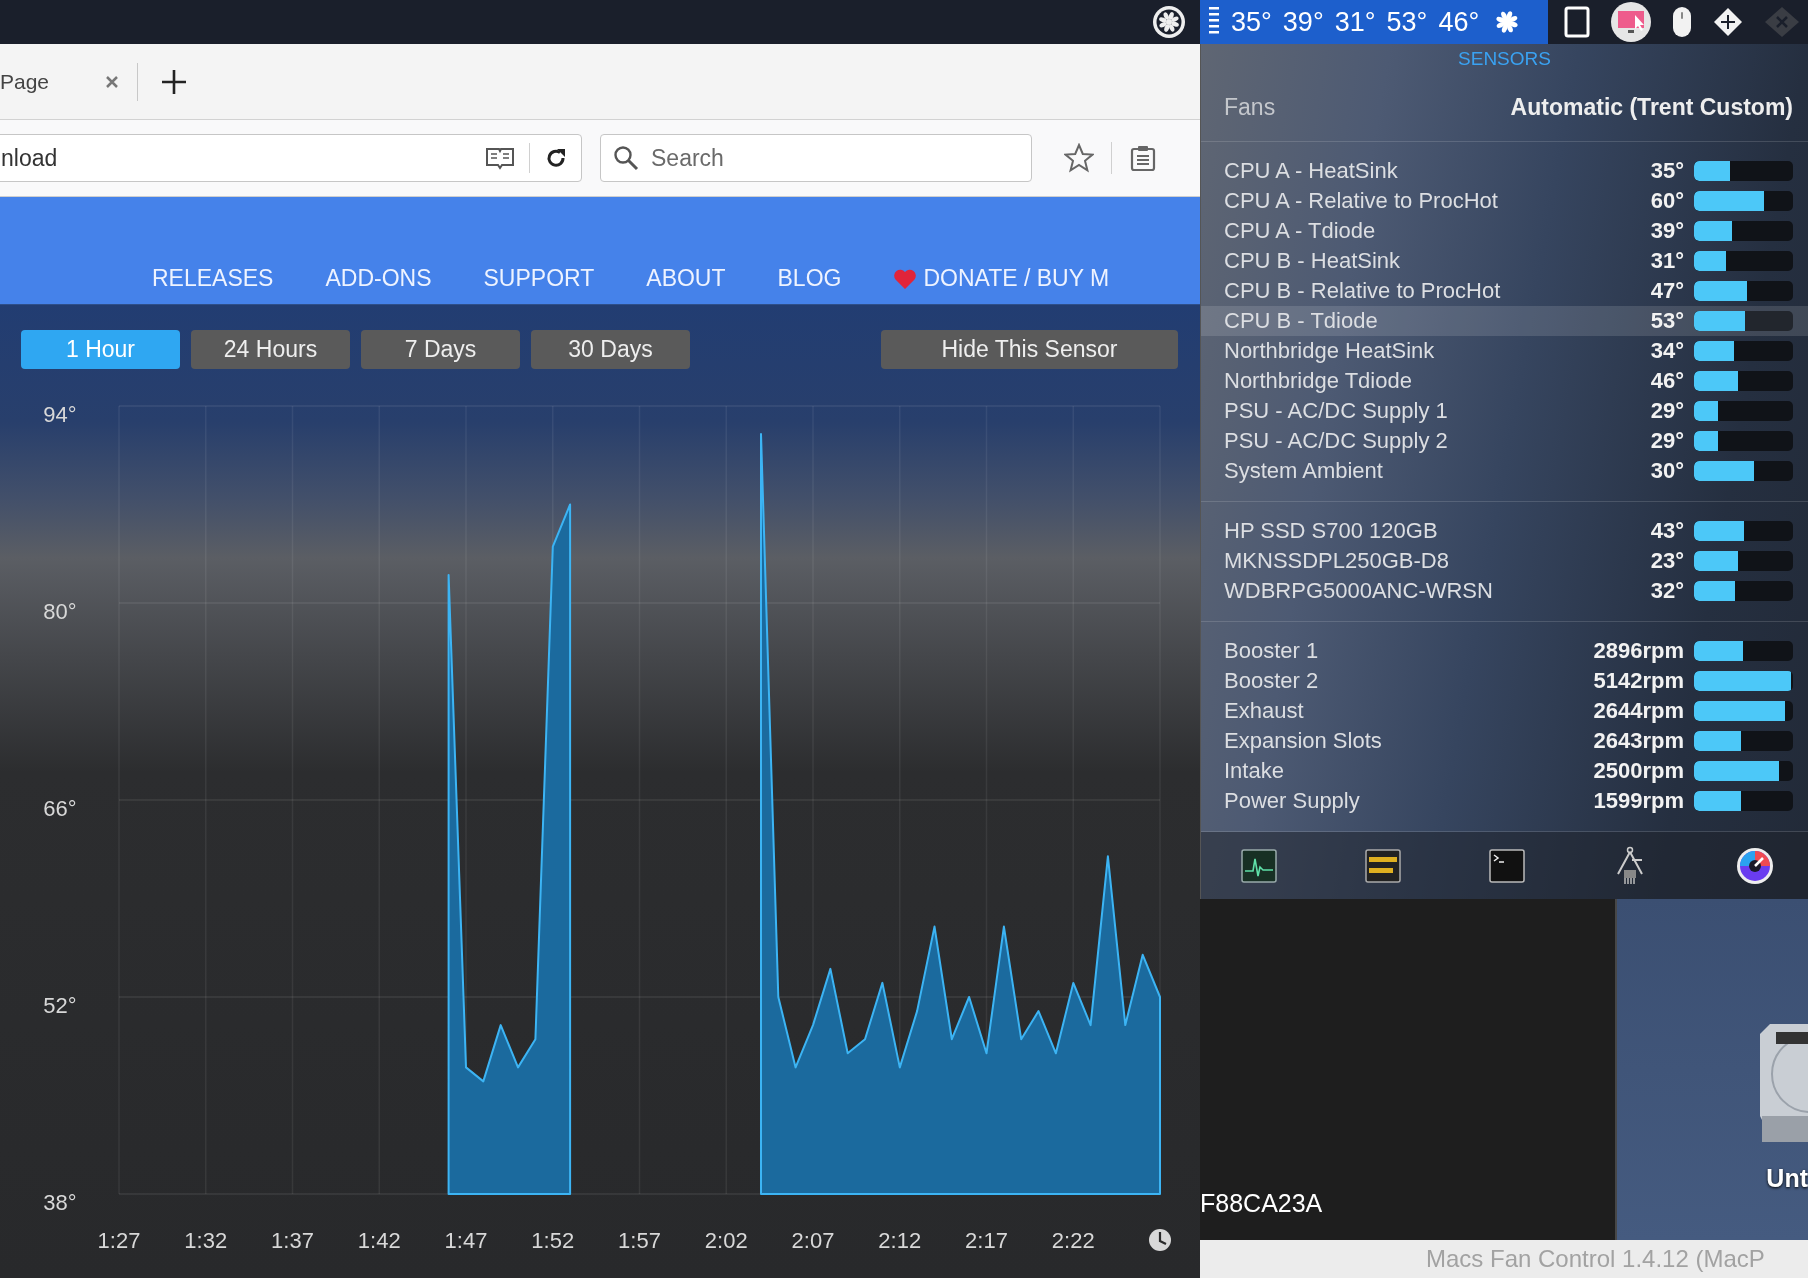 Image resolution: width=1808 pixels, height=1278 pixels. I want to click on y-tick-label: 80°, so click(60, 611).